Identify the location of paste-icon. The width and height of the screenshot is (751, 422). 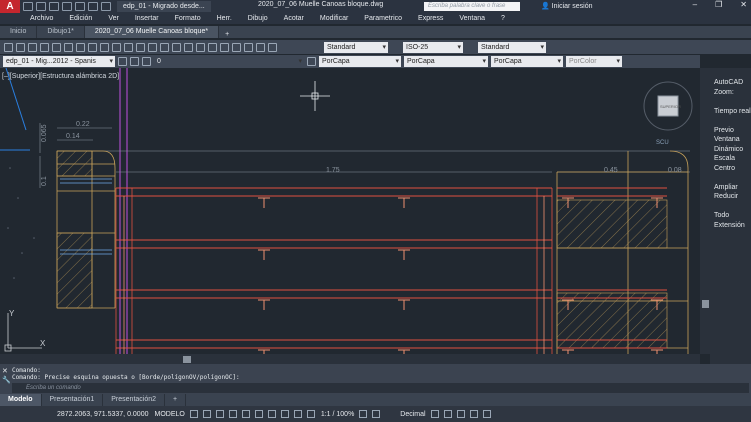
(104, 47).